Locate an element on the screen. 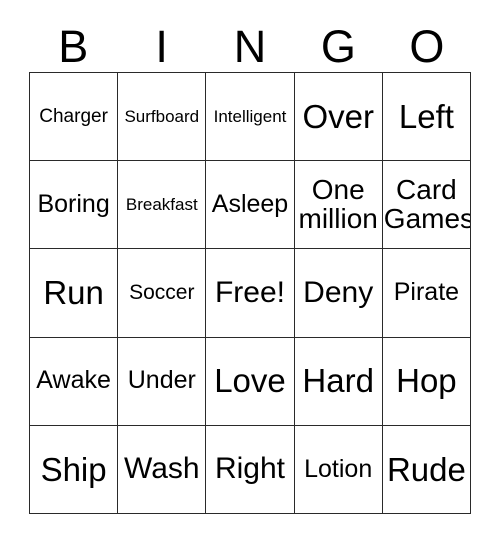 Image resolution: width=500 pixels, height=544 pixels. bingo-cell-label: Asleep is located at coordinates (250, 204).